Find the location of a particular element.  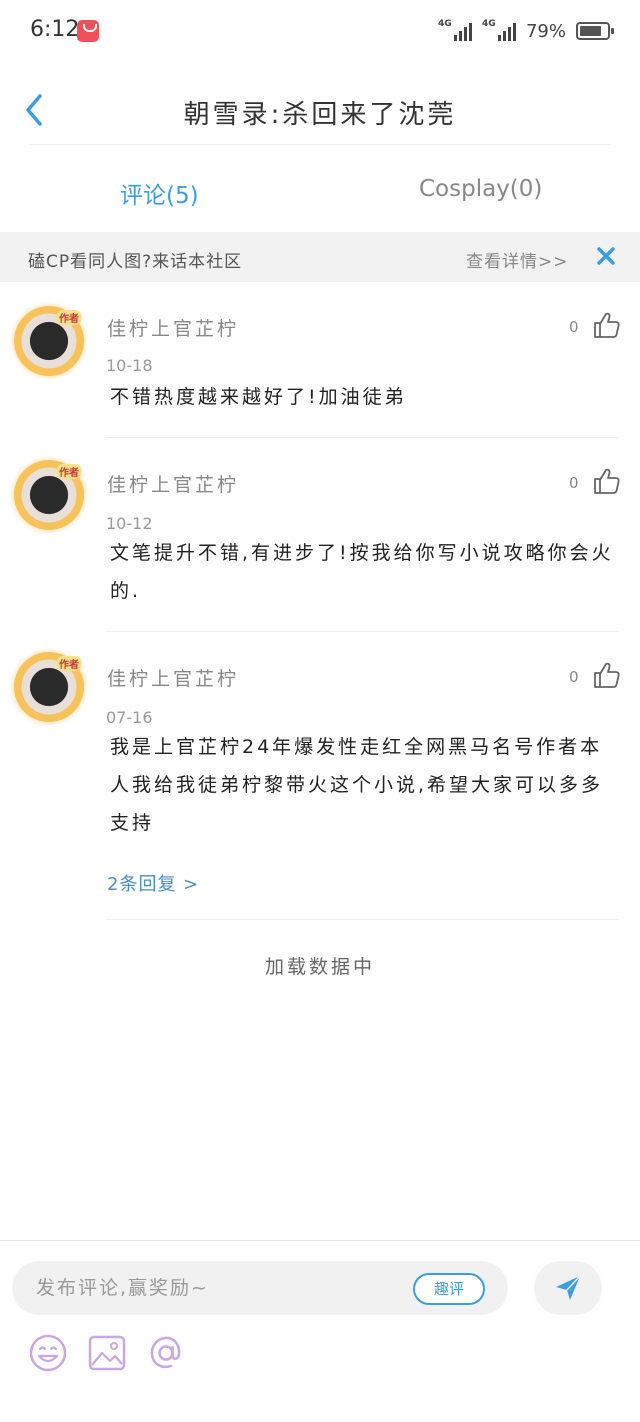

quping-button: 趣评 is located at coordinates (449, 1289).